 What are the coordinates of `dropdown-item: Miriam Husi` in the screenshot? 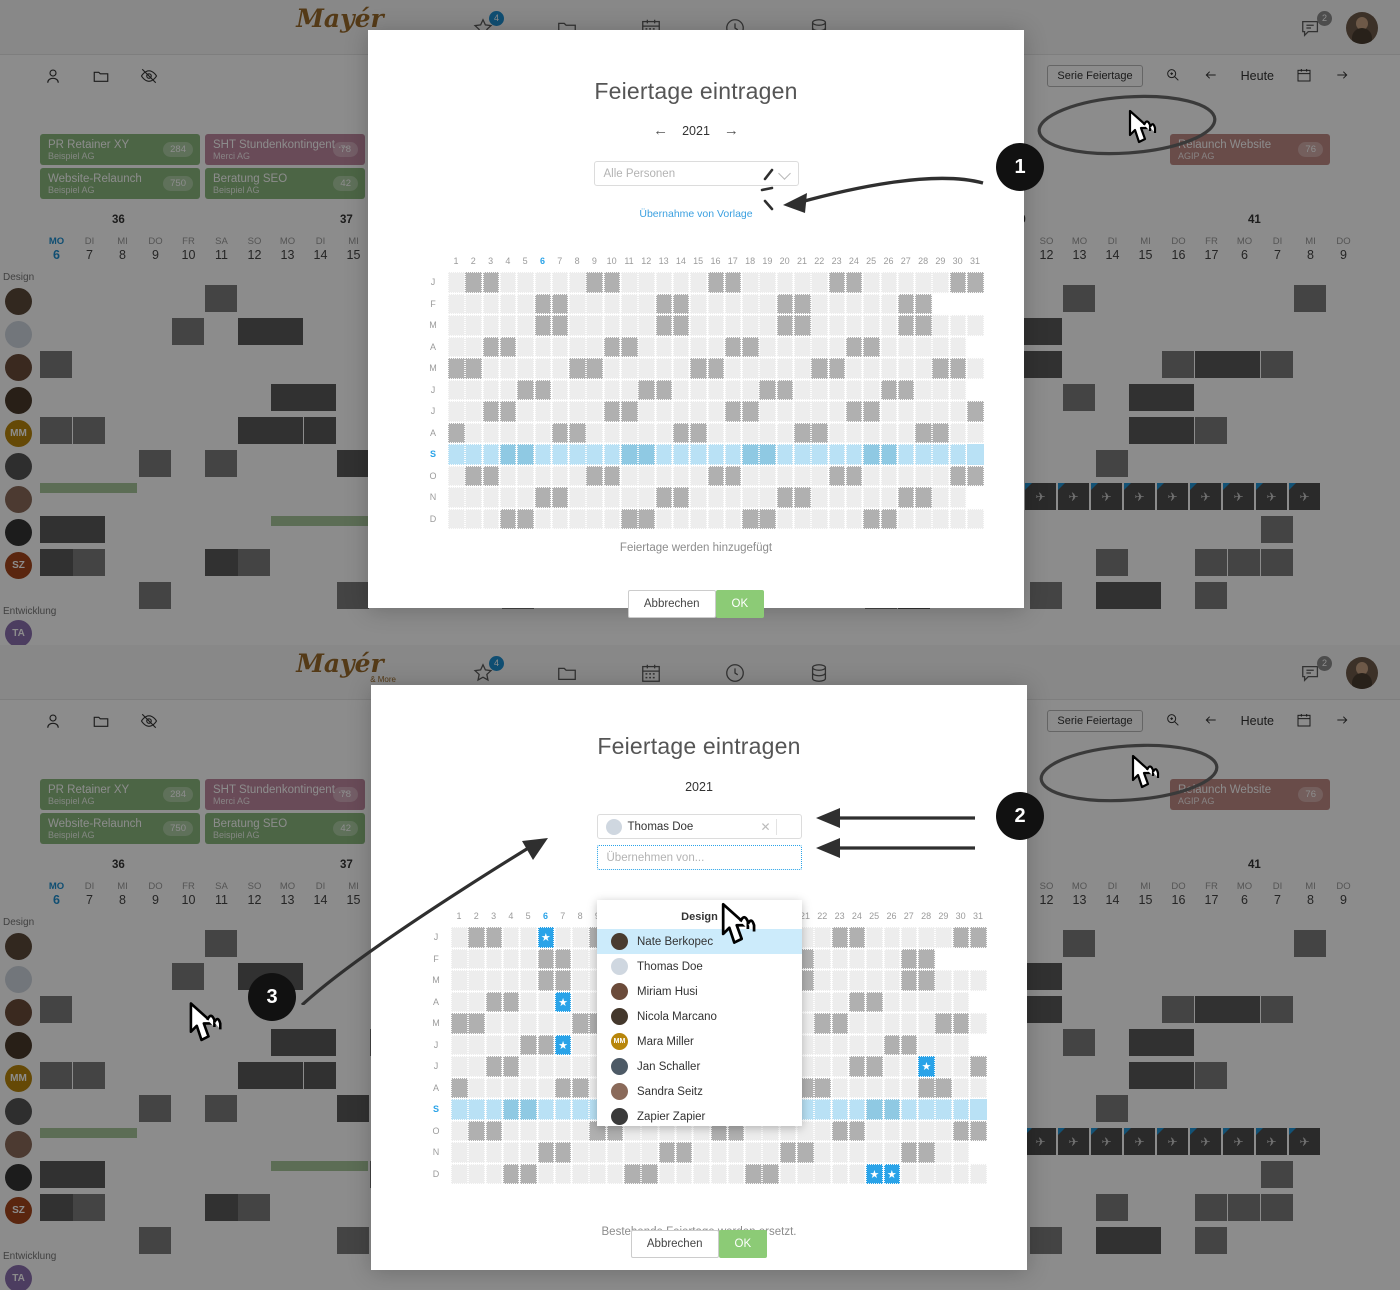 It's located at (699, 991).